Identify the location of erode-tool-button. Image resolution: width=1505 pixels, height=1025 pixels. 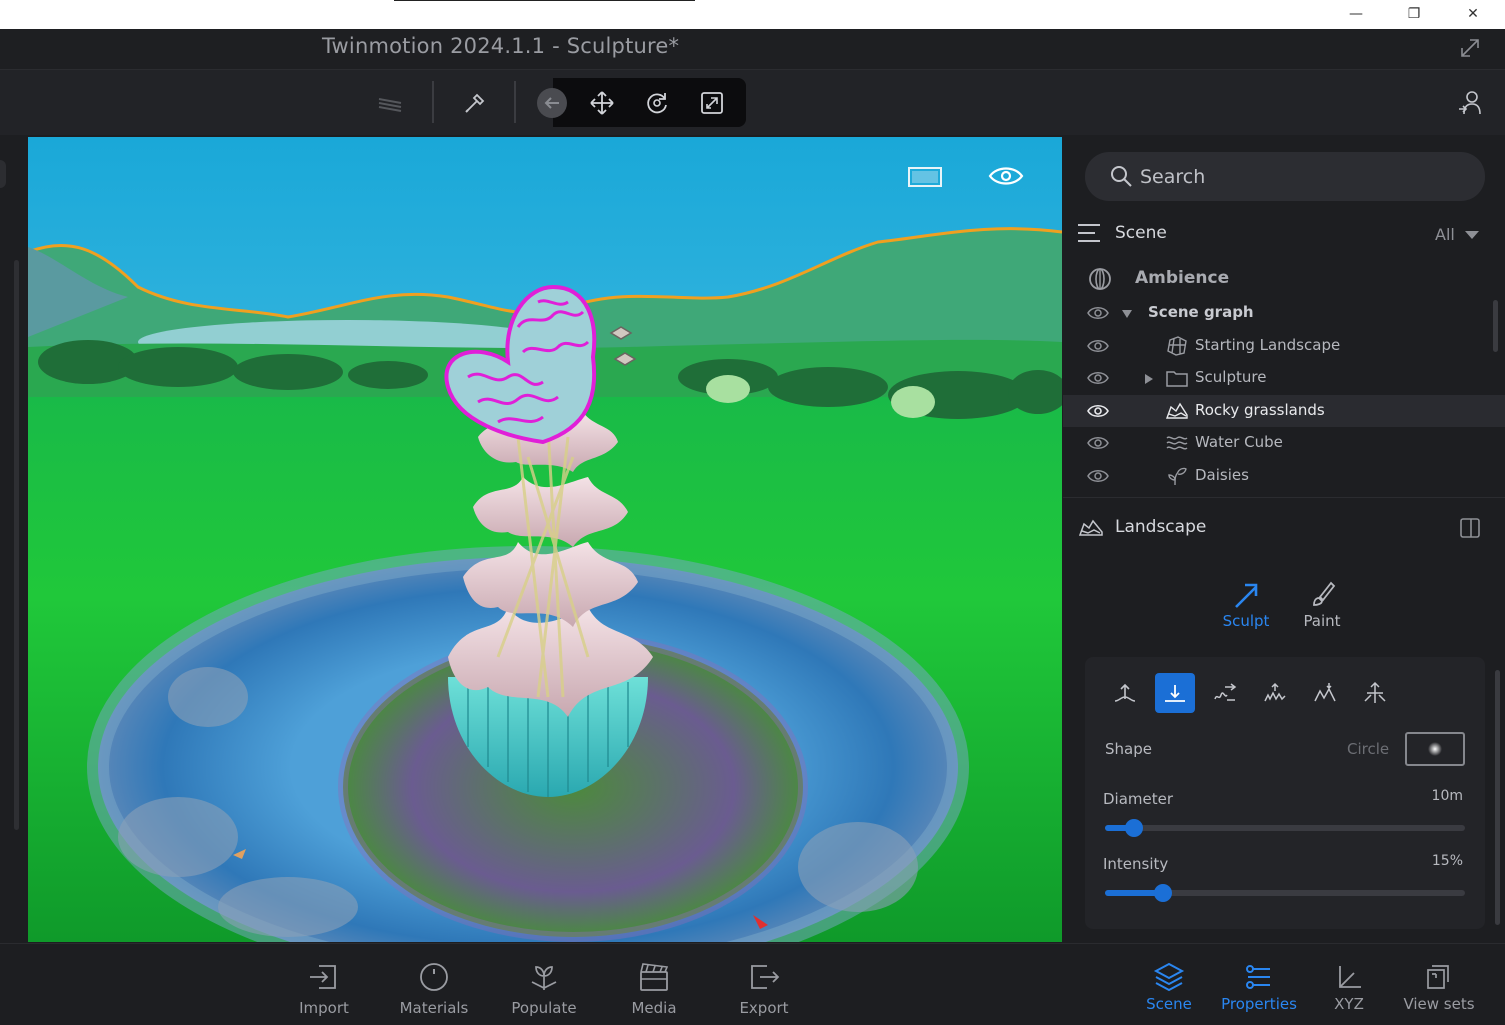
(1325, 693).